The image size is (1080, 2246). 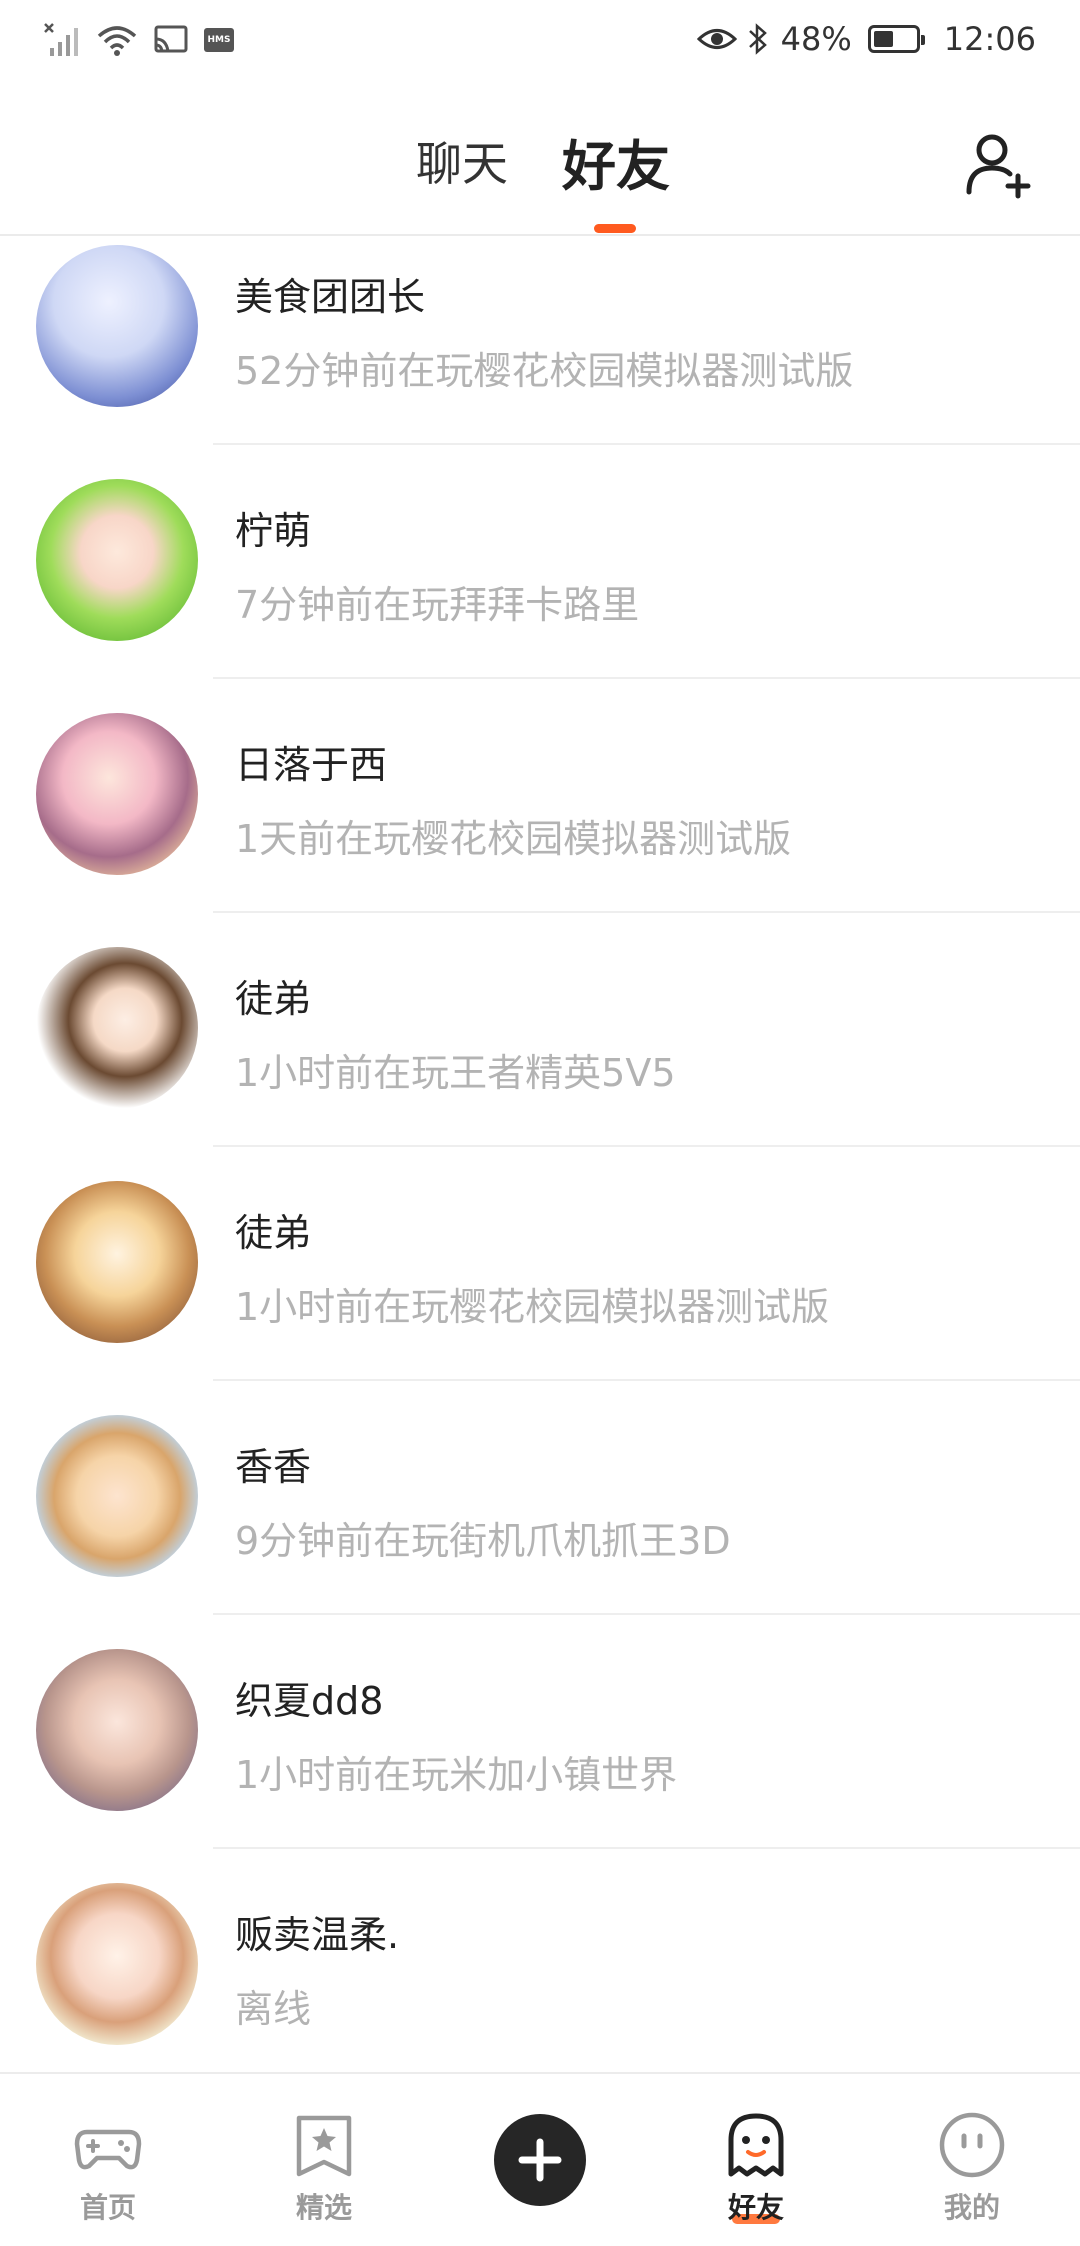 I want to click on friend-item: 织夏dd8 1小时前在玩米加小镇世界, so click(x=540, y=1765).